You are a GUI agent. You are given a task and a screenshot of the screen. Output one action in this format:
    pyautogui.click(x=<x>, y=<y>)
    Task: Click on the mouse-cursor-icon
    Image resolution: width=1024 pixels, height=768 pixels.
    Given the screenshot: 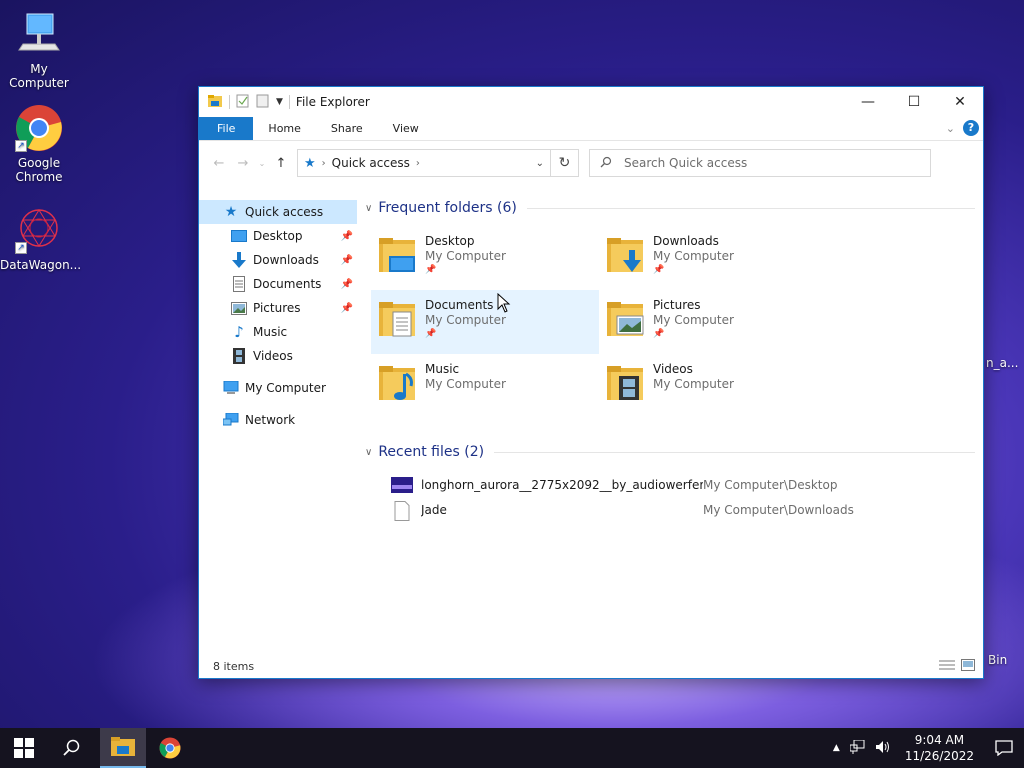 What is the action you would take?
    pyautogui.click(x=504, y=303)
    